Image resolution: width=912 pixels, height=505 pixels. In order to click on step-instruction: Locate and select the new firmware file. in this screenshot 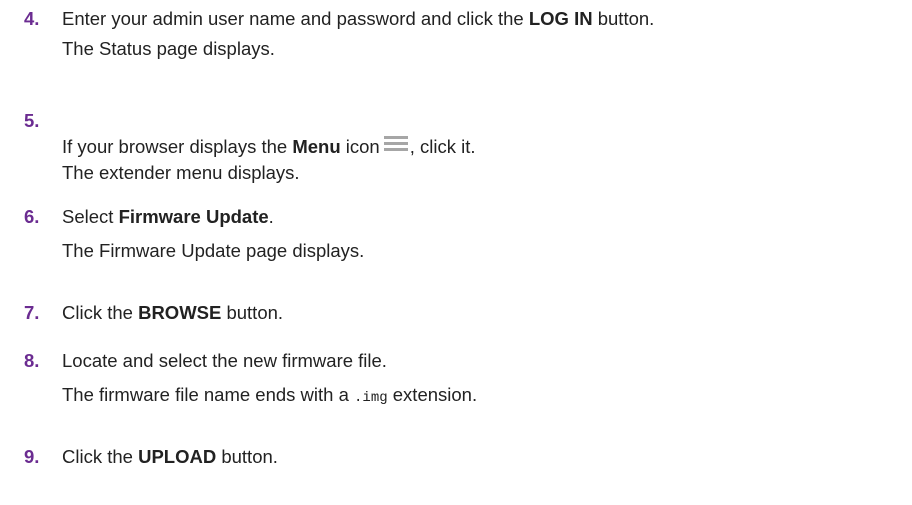, I will do `click(224, 360)`.